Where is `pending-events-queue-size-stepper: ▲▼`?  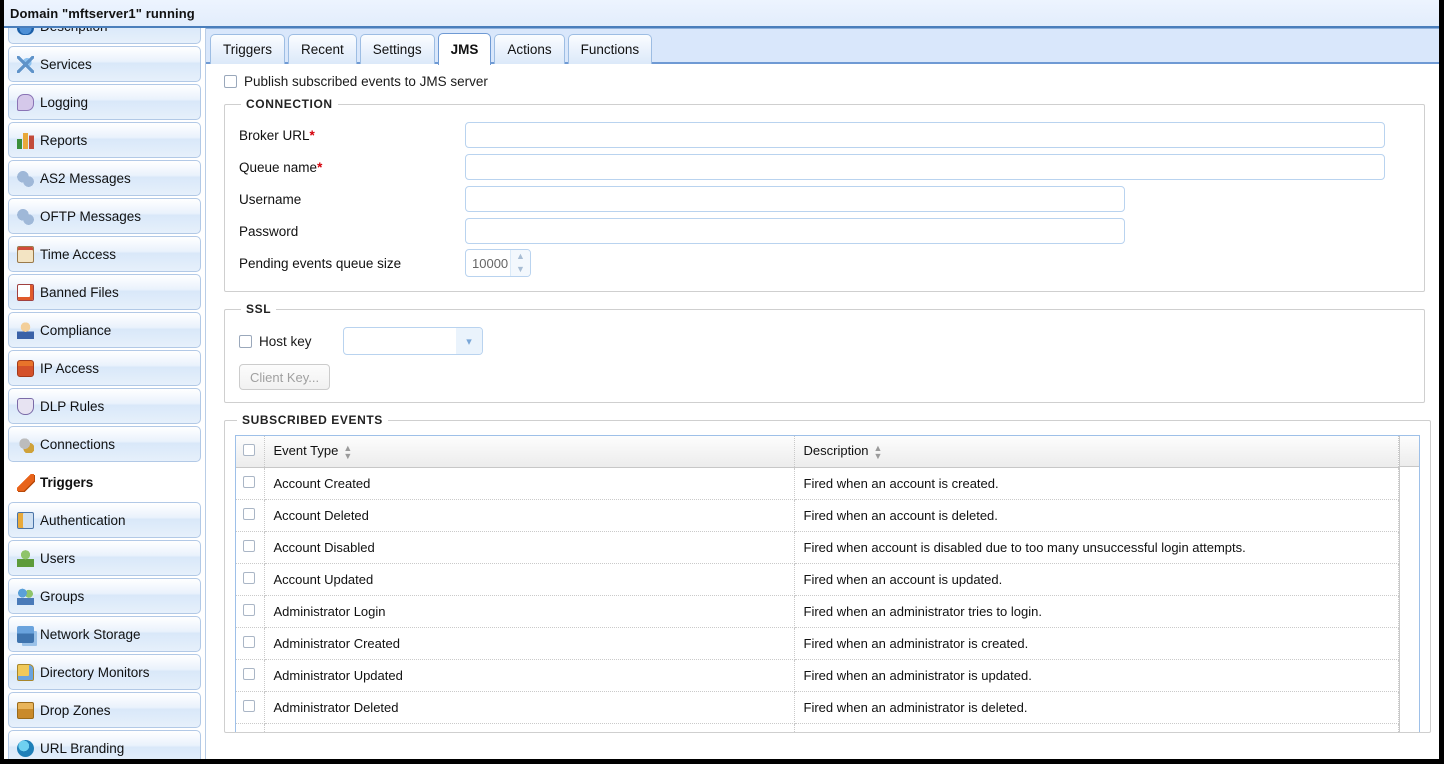 pending-events-queue-size-stepper: ▲▼ is located at coordinates (498, 263).